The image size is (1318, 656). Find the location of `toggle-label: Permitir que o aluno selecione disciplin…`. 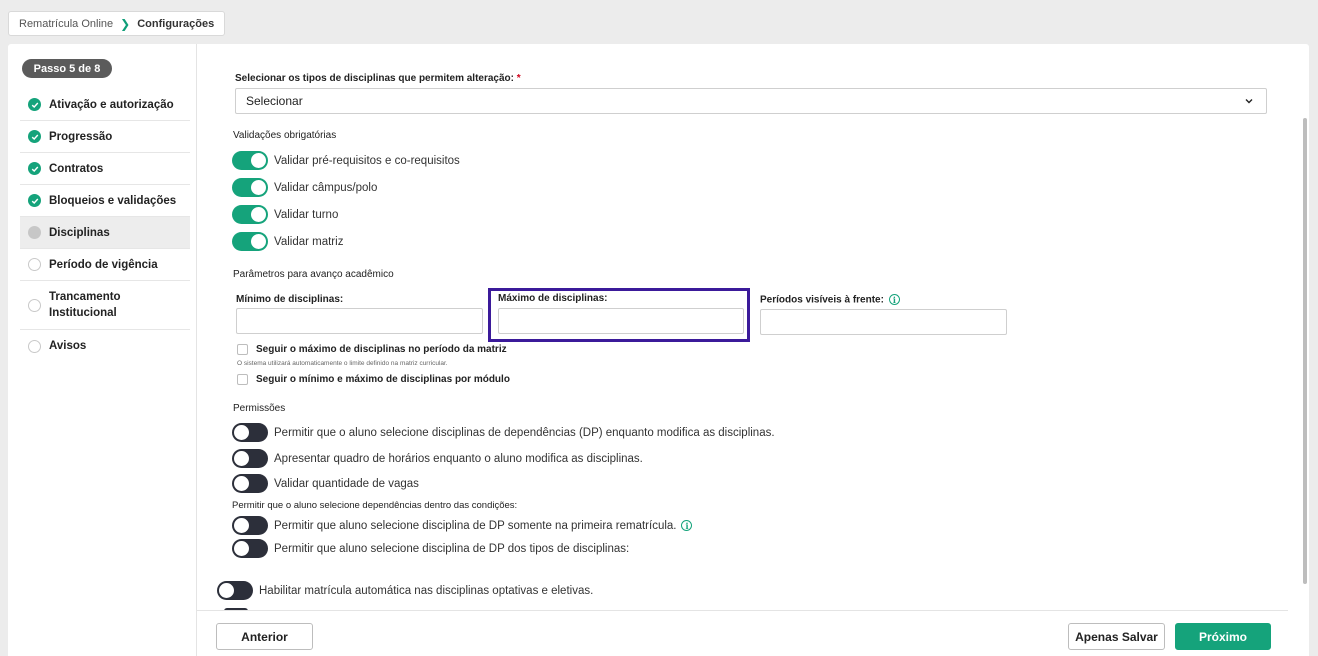

toggle-label: Permitir que o aluno selecione disciplin… is located at coordinates (524, 432).